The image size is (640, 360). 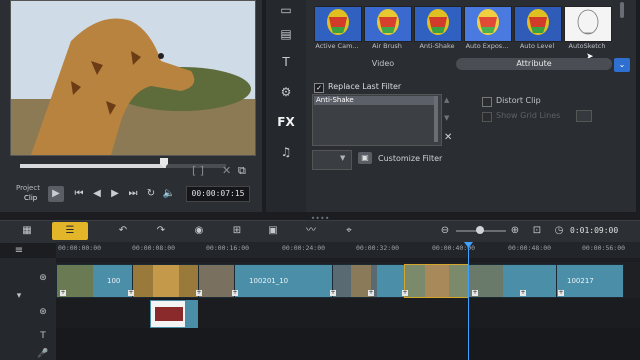 I want to click on media-icon: ▭, so click(x=286, y=10).